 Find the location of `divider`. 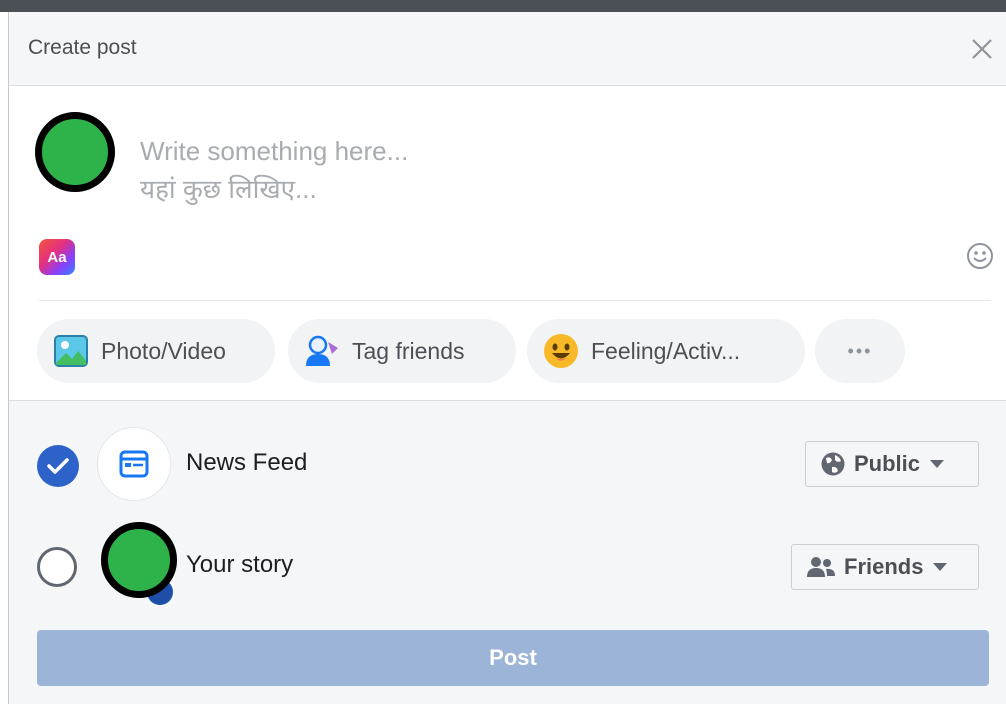

divider is located at coordinates (515, 300).